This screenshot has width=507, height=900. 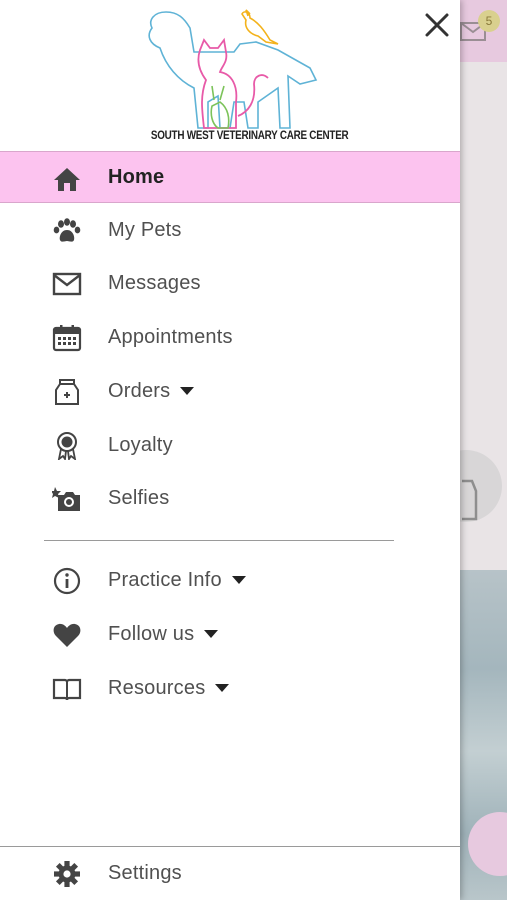 What do you see at coordinates (67, 581) in the screenshot?
I see `info-icon` at bounding box center [67, 581].